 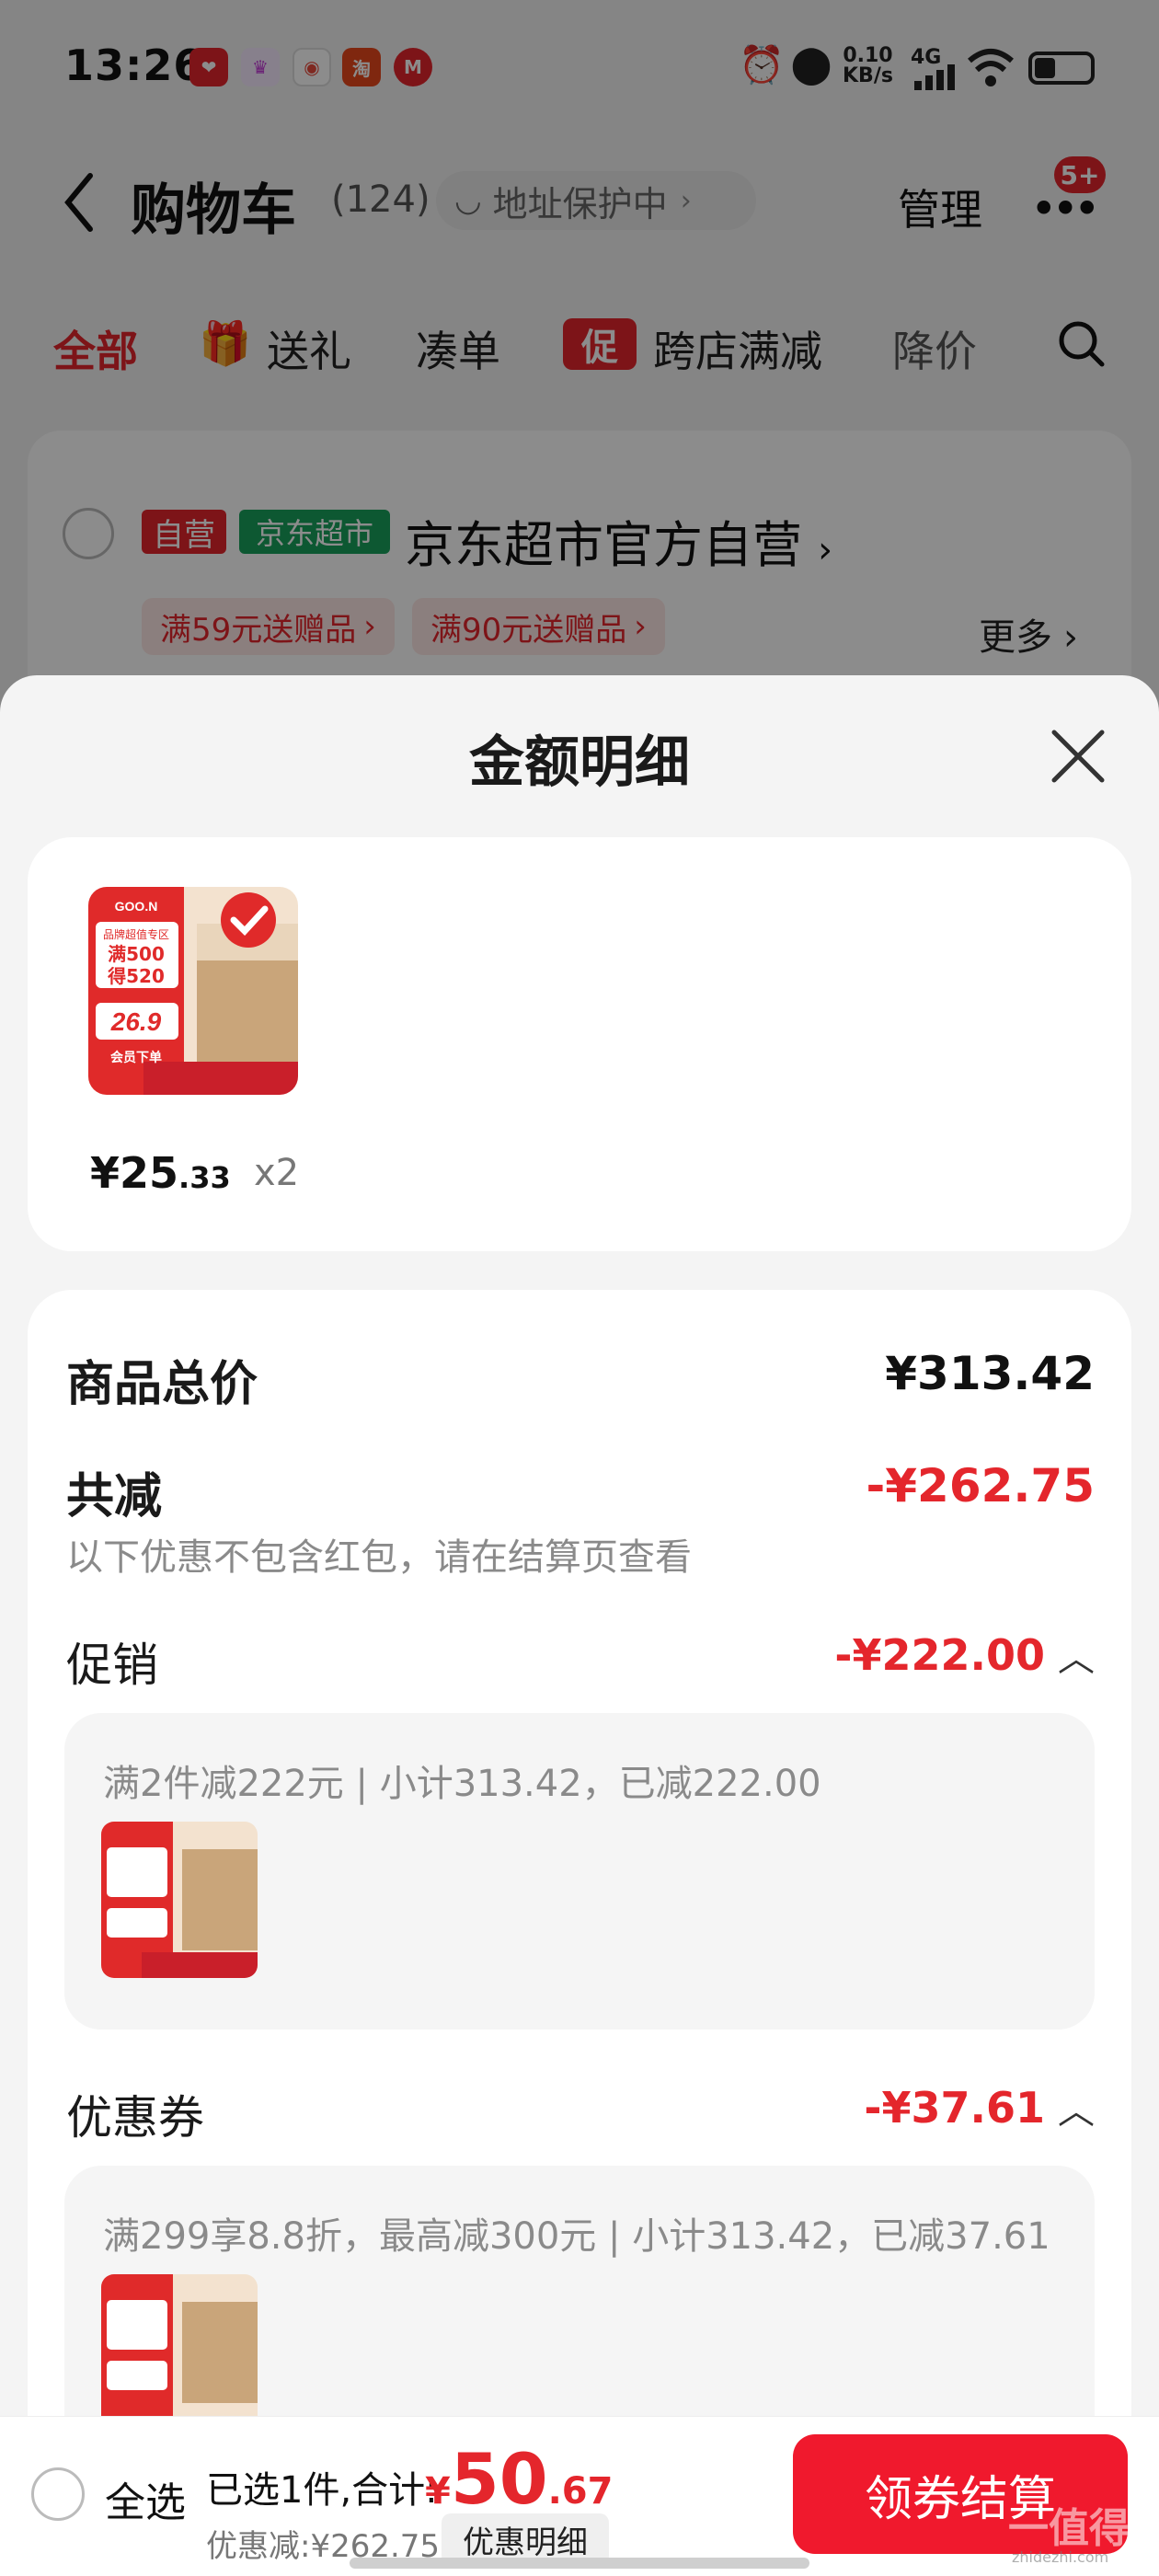 What do you see at coordinates (499, 2479) in the screenshot?
I see `total-int: 50` at bounding box center [499, 2479].